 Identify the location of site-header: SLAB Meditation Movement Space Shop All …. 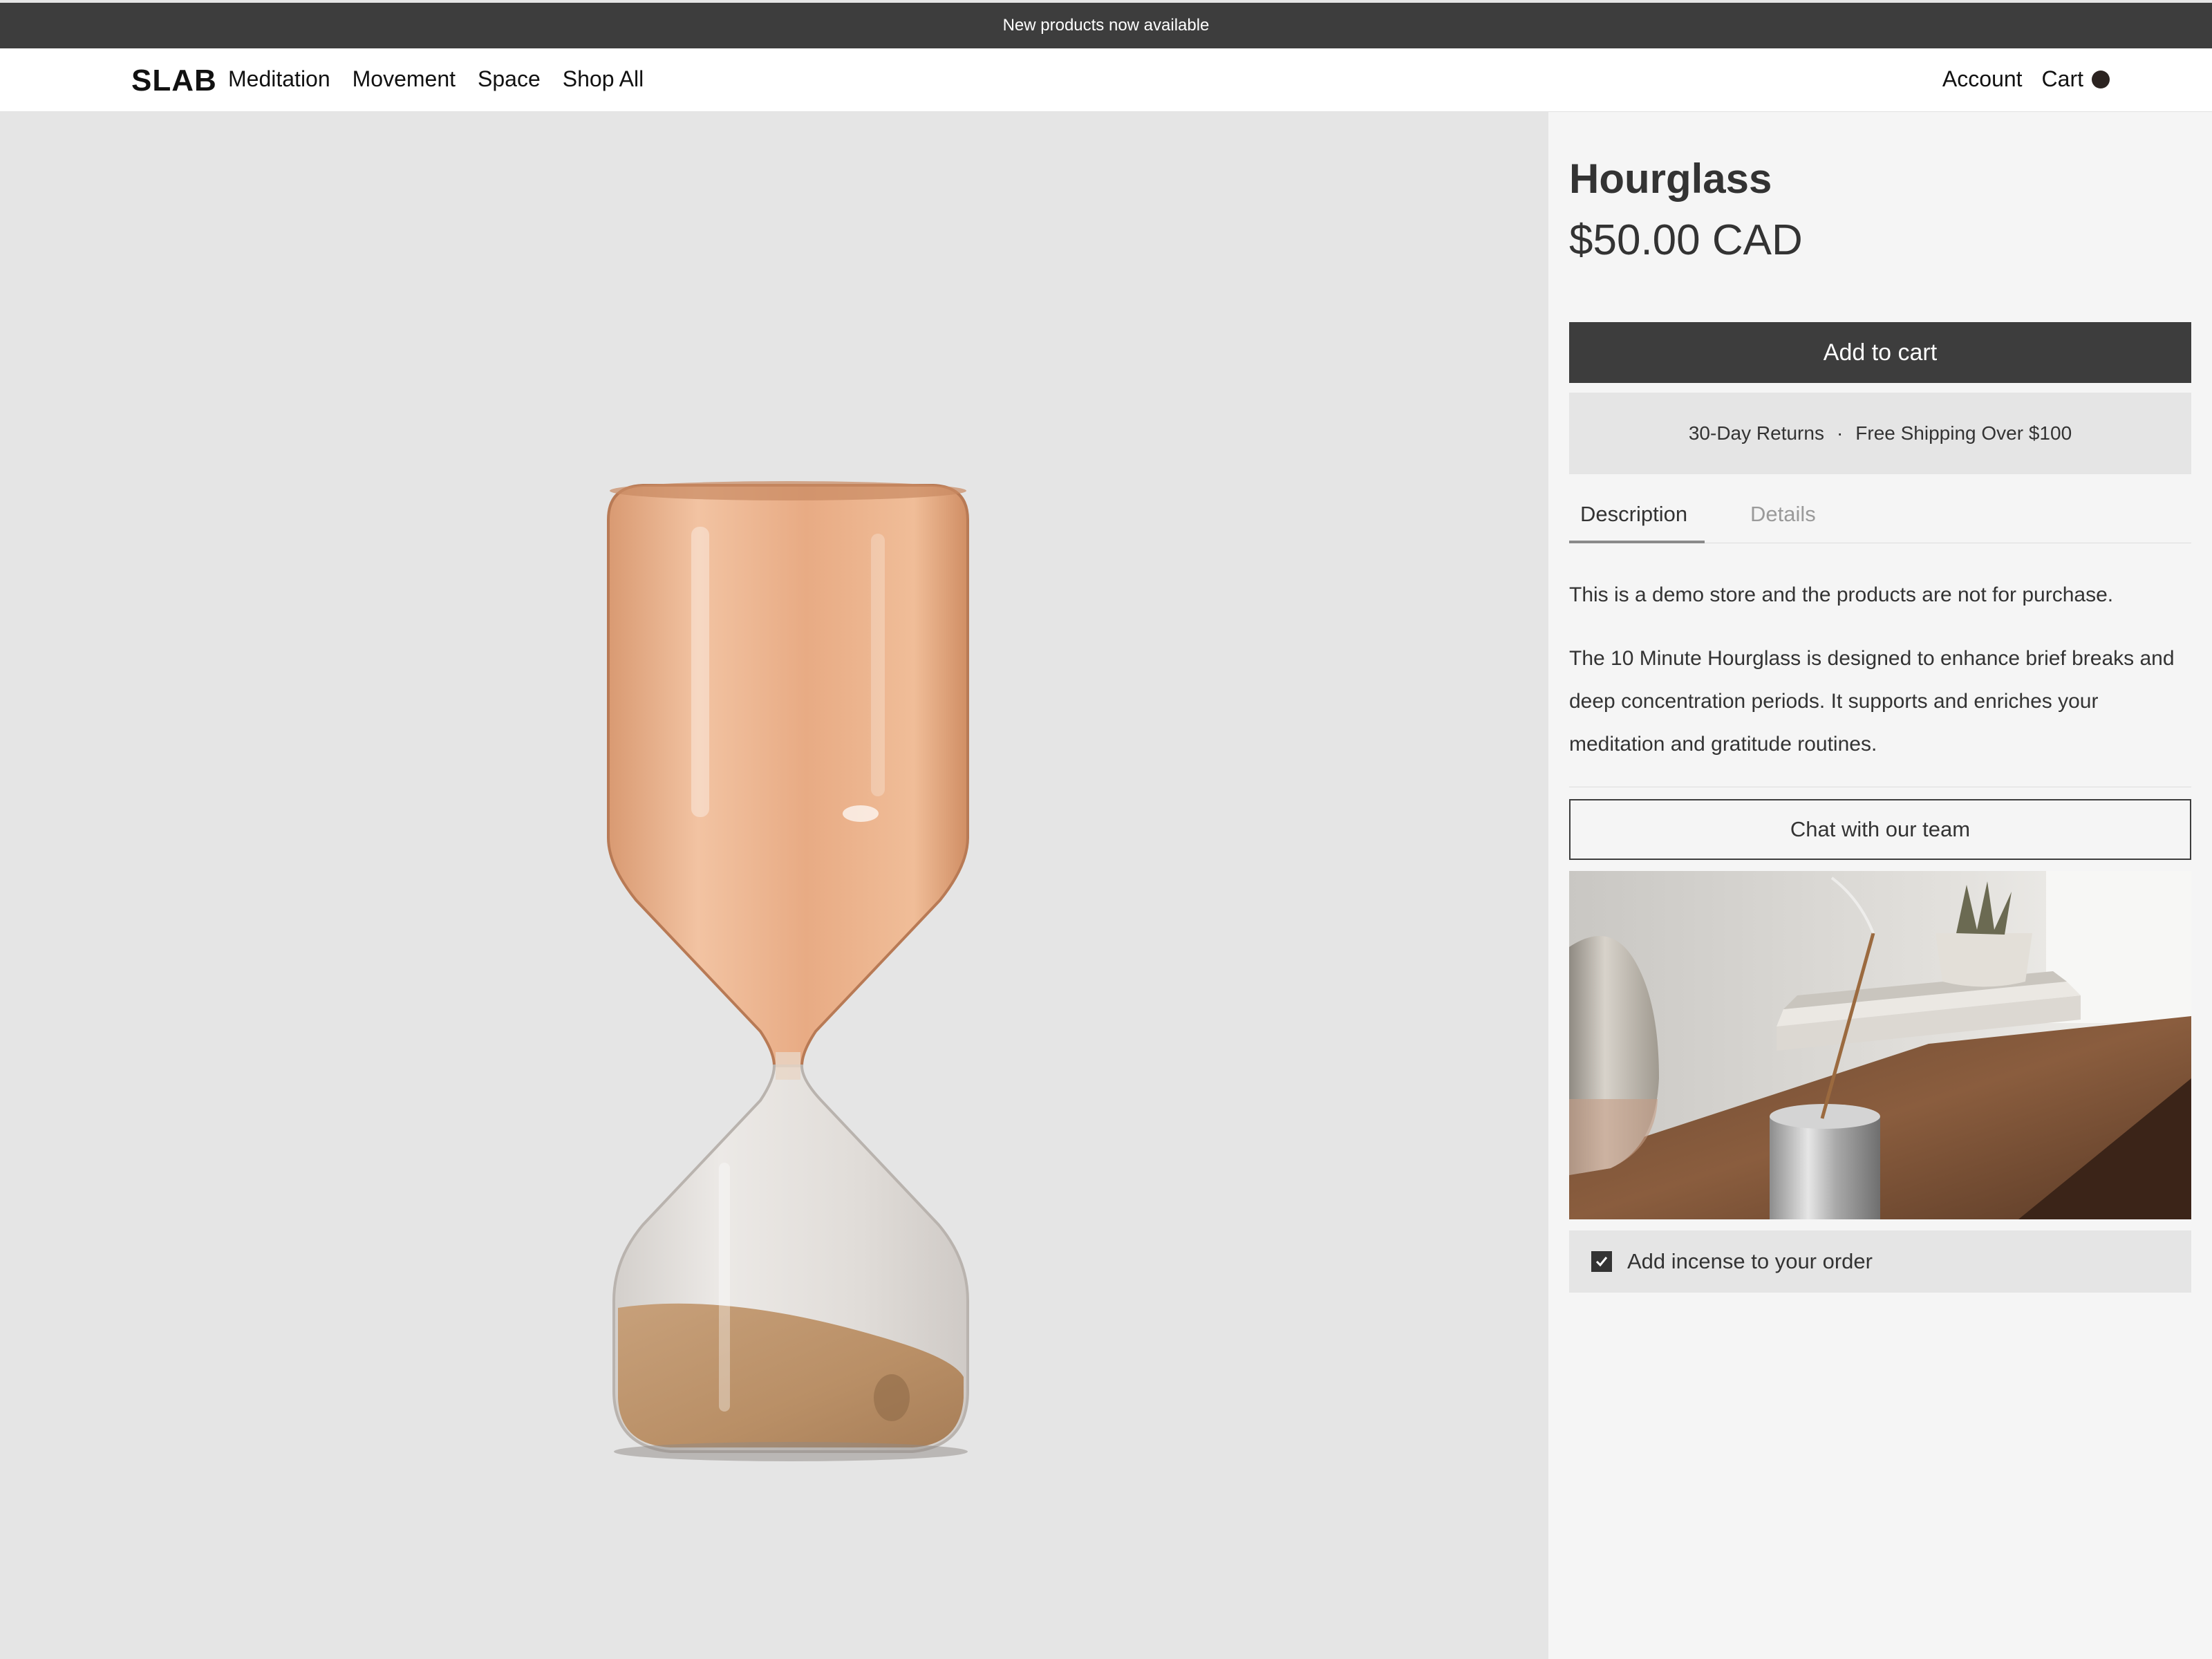
(1106, 80).